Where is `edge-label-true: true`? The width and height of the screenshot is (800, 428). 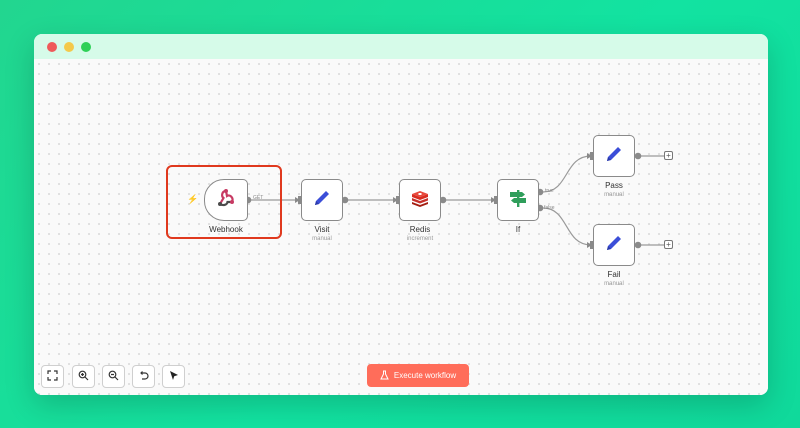 edge-label-true: true is located at coordinates (549, 191).